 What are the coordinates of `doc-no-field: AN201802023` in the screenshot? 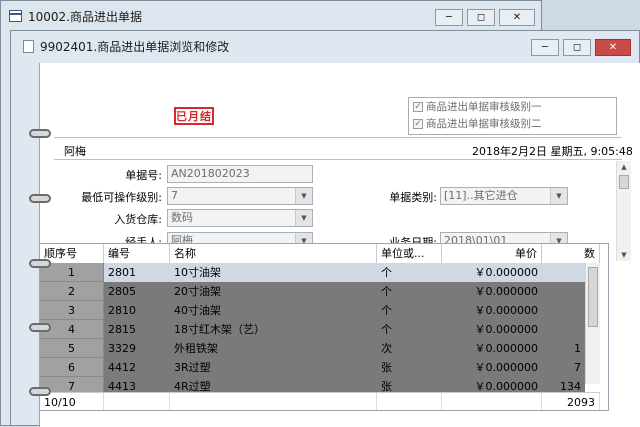 It's located at (240, 174).